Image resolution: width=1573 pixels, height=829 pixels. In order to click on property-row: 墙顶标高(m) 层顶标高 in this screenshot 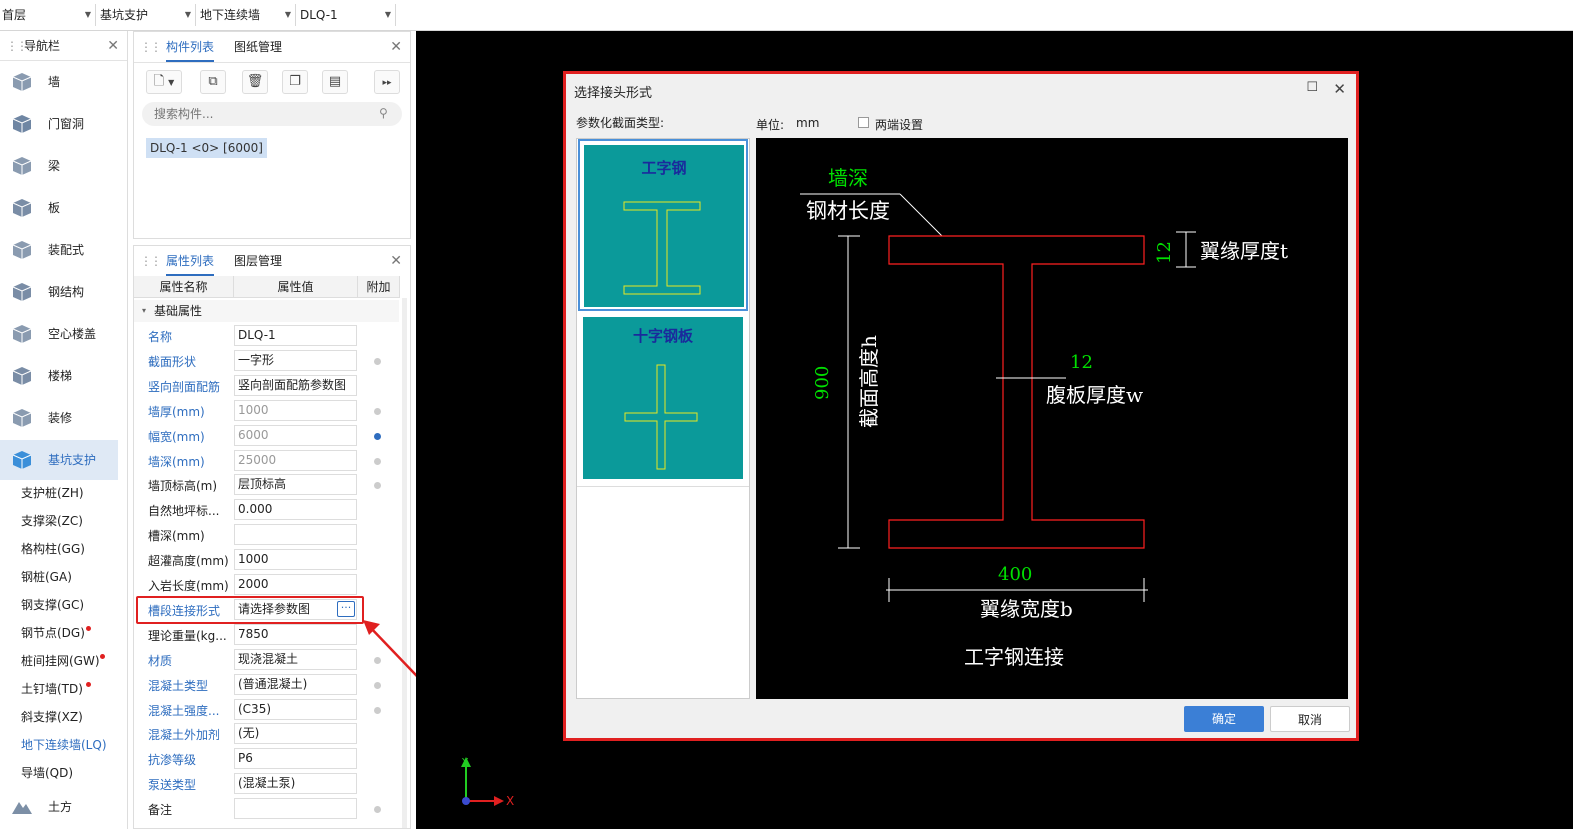, I will do `click(266, 485)`.